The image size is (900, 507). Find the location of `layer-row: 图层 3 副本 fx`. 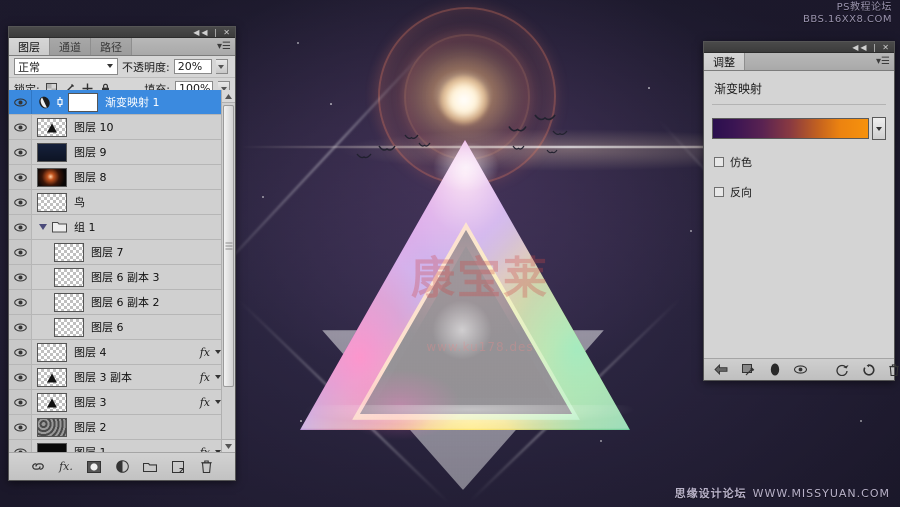

layer-row: 图层 3 副本 fx is located at coordinates (122, 377).